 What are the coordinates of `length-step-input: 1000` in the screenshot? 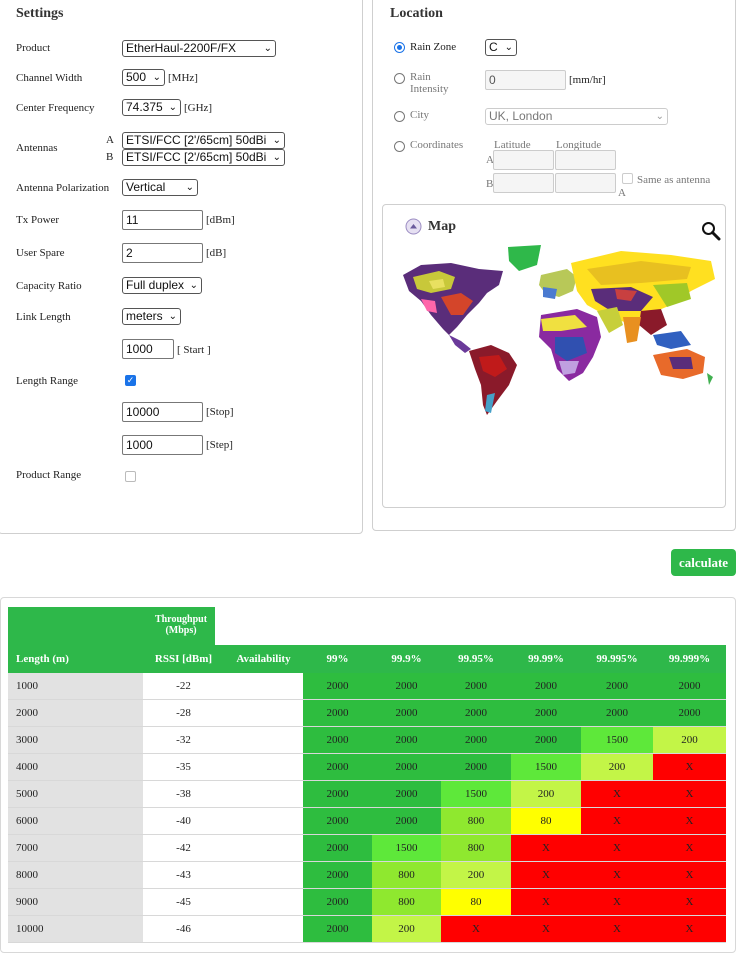 It's located at (162, 445).